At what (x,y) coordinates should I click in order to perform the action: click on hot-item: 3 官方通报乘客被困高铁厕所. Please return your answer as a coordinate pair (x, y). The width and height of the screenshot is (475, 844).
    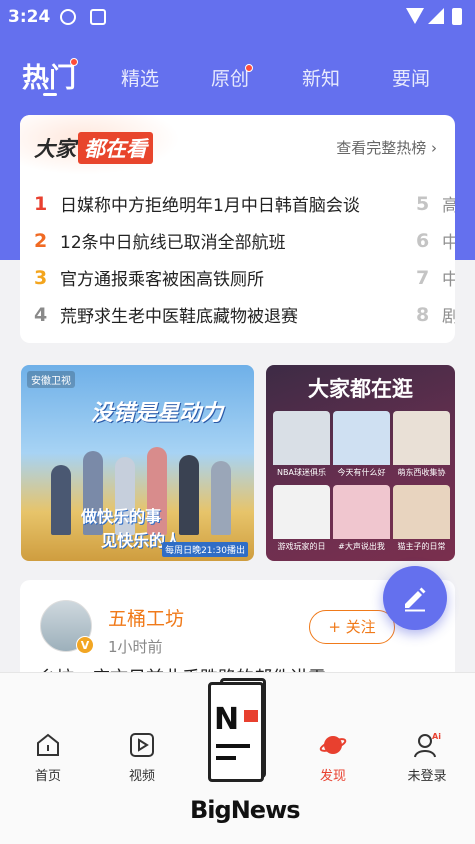
    Looking at the image, I should click on (214, 277).